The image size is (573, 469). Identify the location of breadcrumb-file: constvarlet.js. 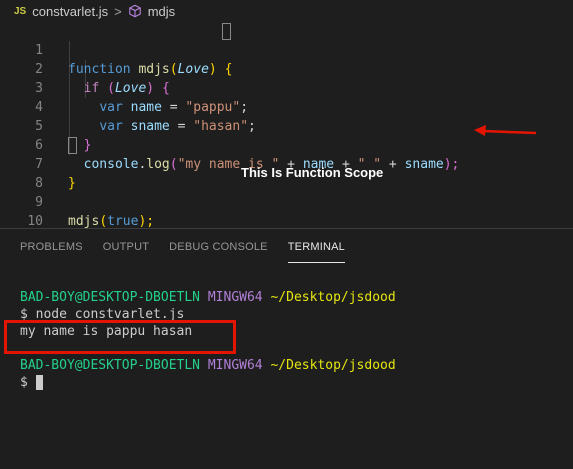
(70, 11).